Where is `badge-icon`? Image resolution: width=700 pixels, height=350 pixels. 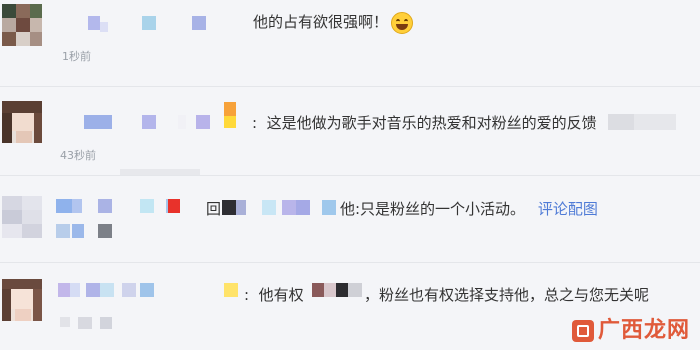
badge-icon is located at coordinates (231, 290).